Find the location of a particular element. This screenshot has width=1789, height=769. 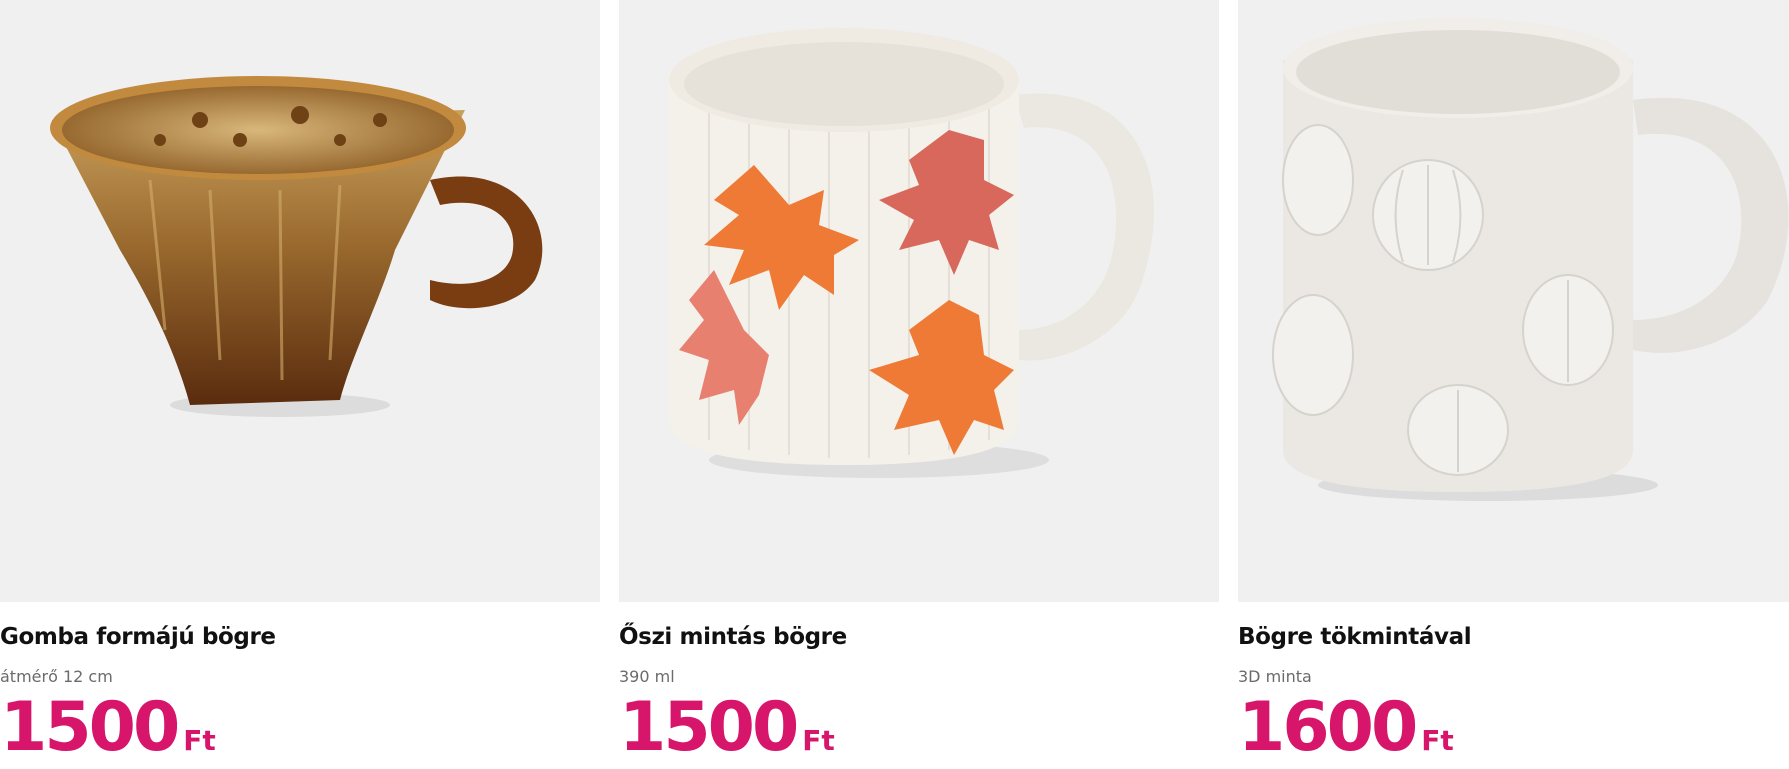

product-detail: 390 ml is located at coordinates (647, 676).